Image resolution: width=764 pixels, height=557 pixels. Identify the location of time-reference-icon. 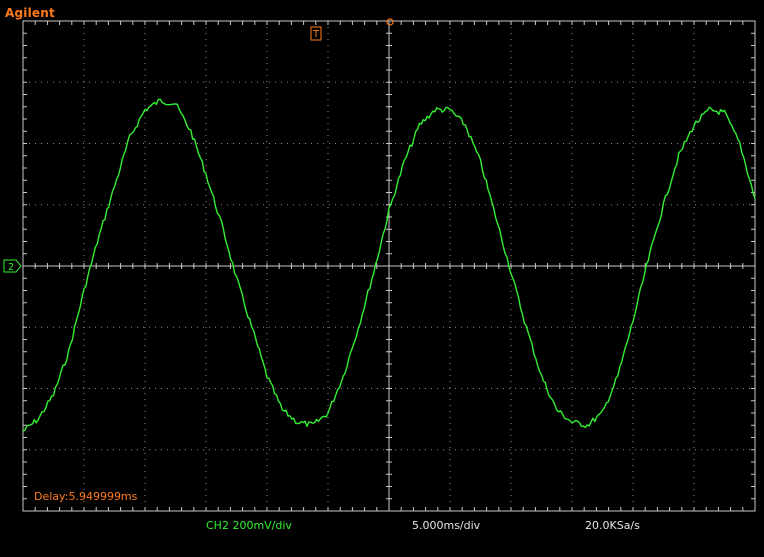
(390, 22).